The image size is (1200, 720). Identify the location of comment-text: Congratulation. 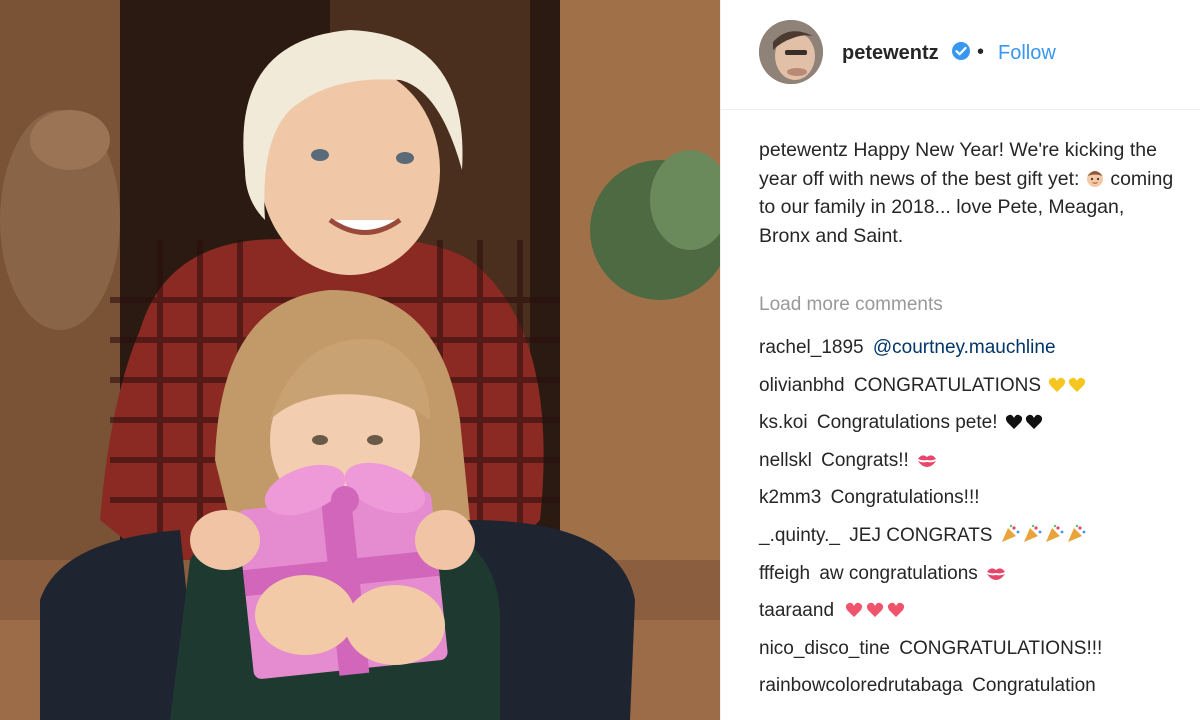
(1034, 686).